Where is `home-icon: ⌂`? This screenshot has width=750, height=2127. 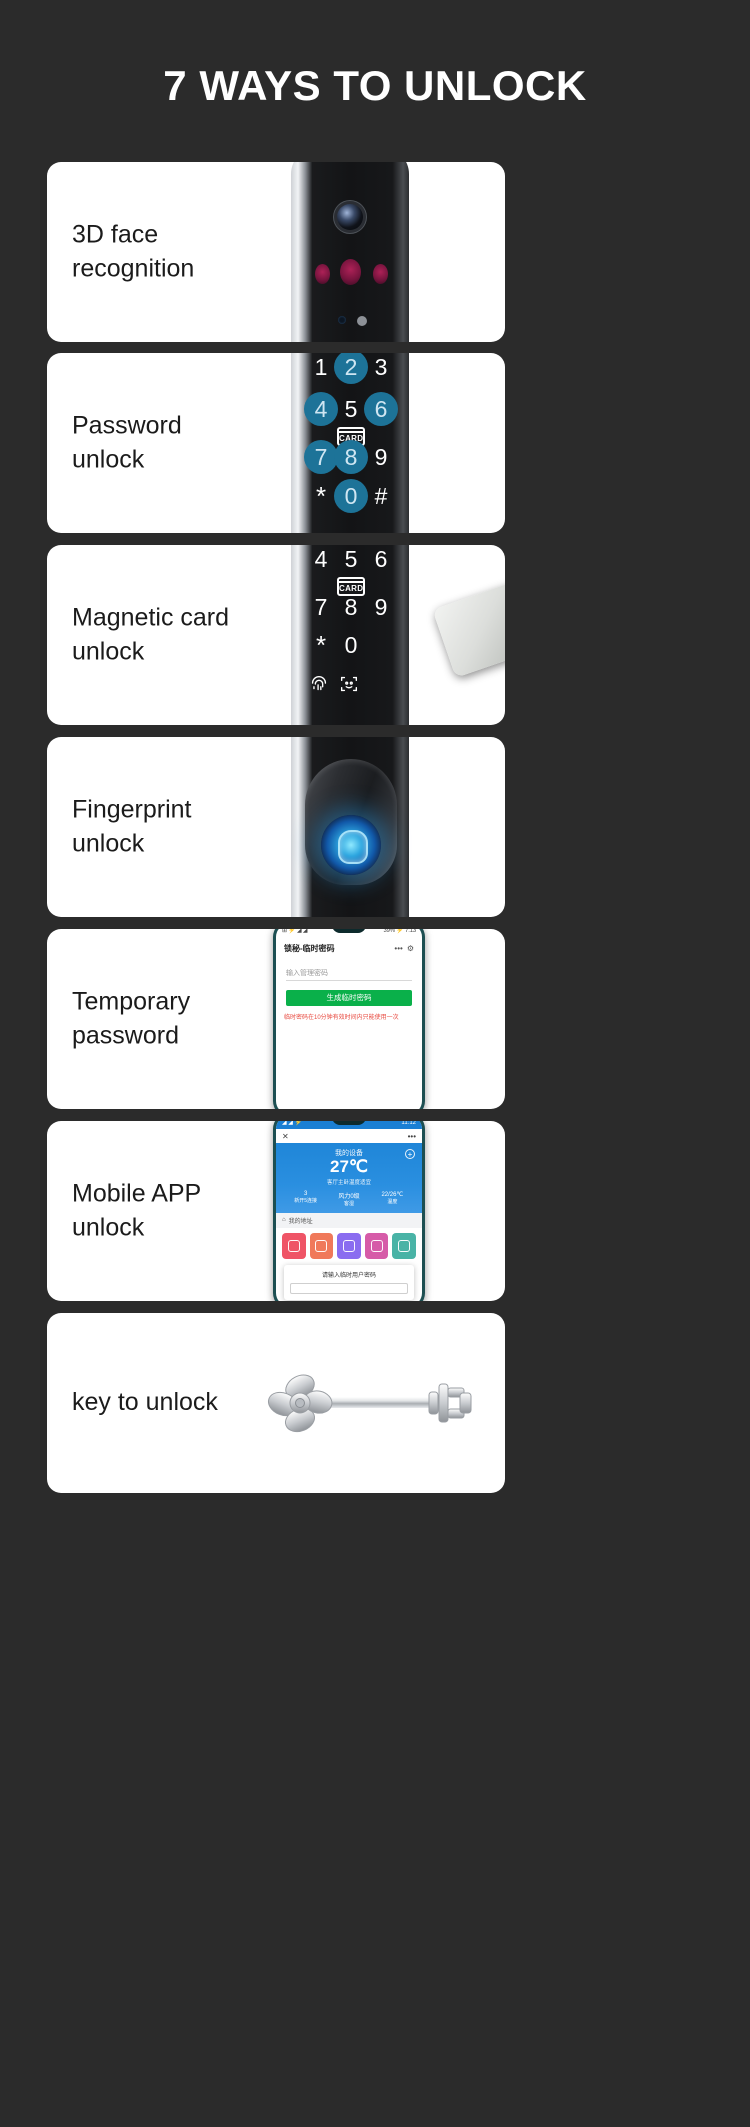
home-icon: ⌂ is located at coordinates (284, 1220).